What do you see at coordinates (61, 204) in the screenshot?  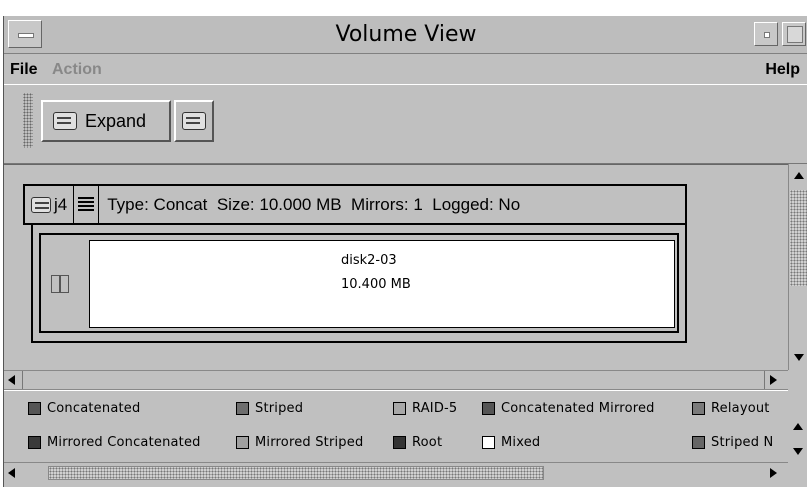 I see `volume-name: j4` at bounding box center [61, 204].